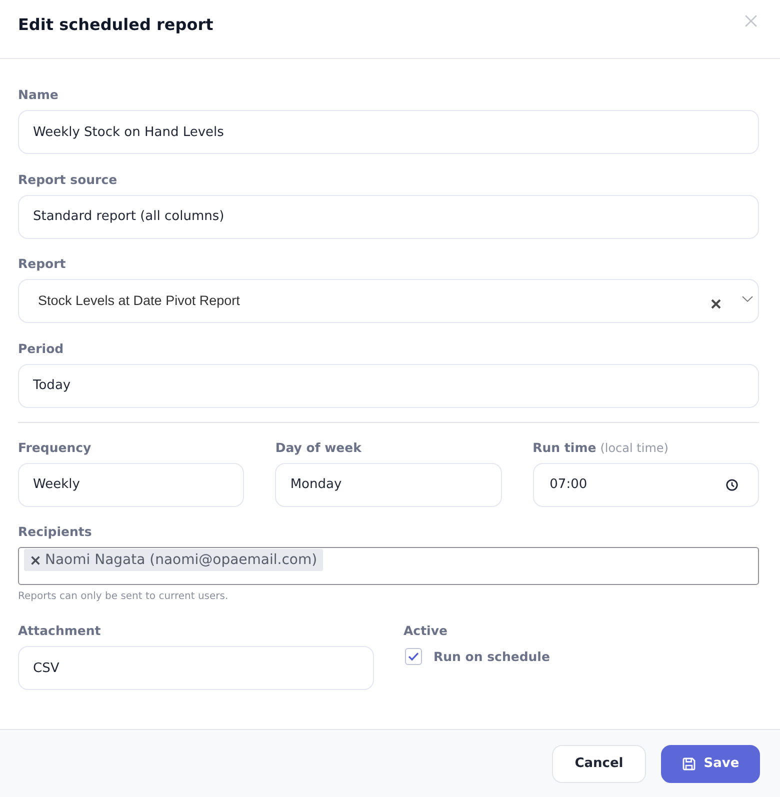 The image size is (780, 797). Describe the element at coordinates (116, 24) in the screenshot. I see `dialog-title: Edit scheduled report` at that location.